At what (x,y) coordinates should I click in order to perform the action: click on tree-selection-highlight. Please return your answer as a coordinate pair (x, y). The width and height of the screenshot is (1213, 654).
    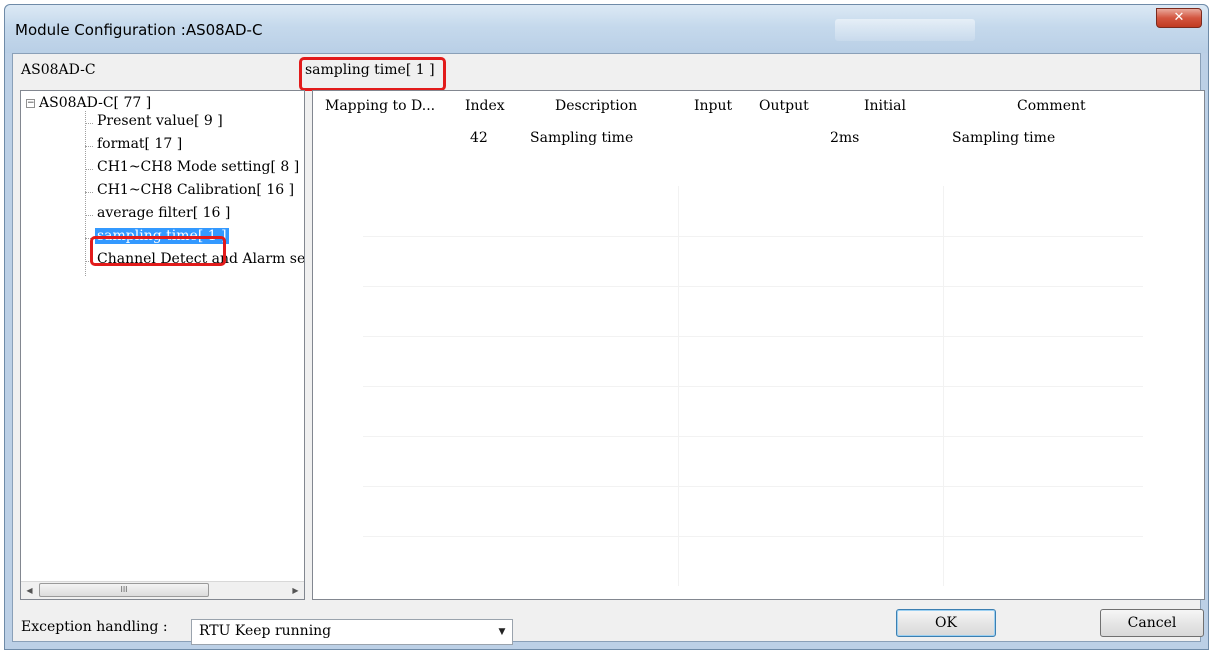
    Looking at the image, I should click on (158, 251).